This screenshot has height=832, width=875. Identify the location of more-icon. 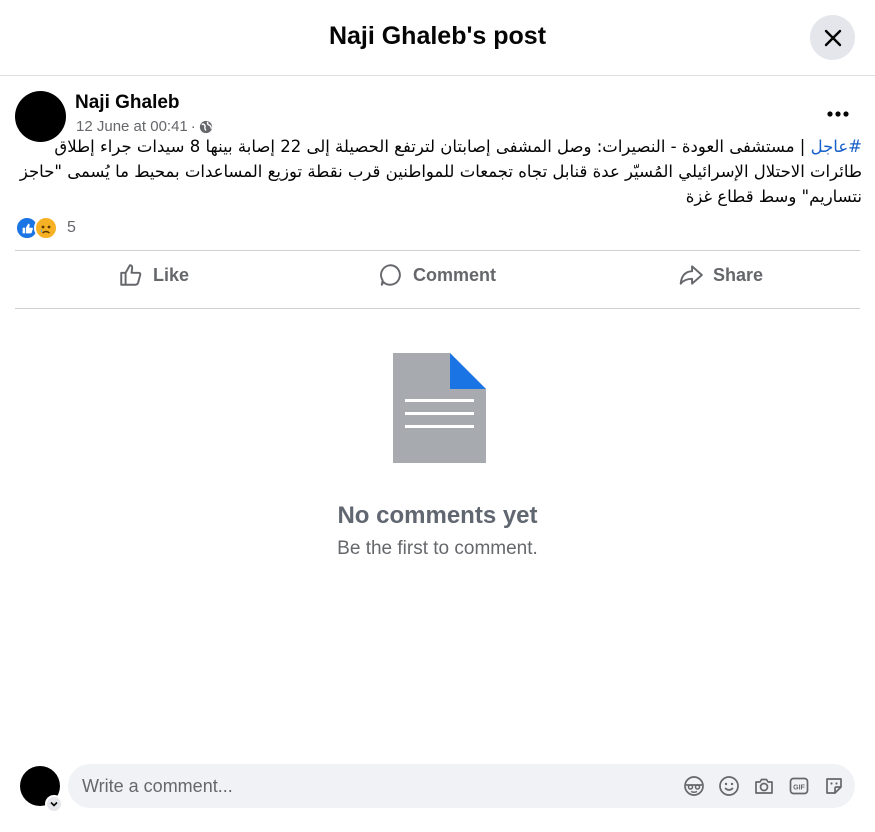
(838, 114).